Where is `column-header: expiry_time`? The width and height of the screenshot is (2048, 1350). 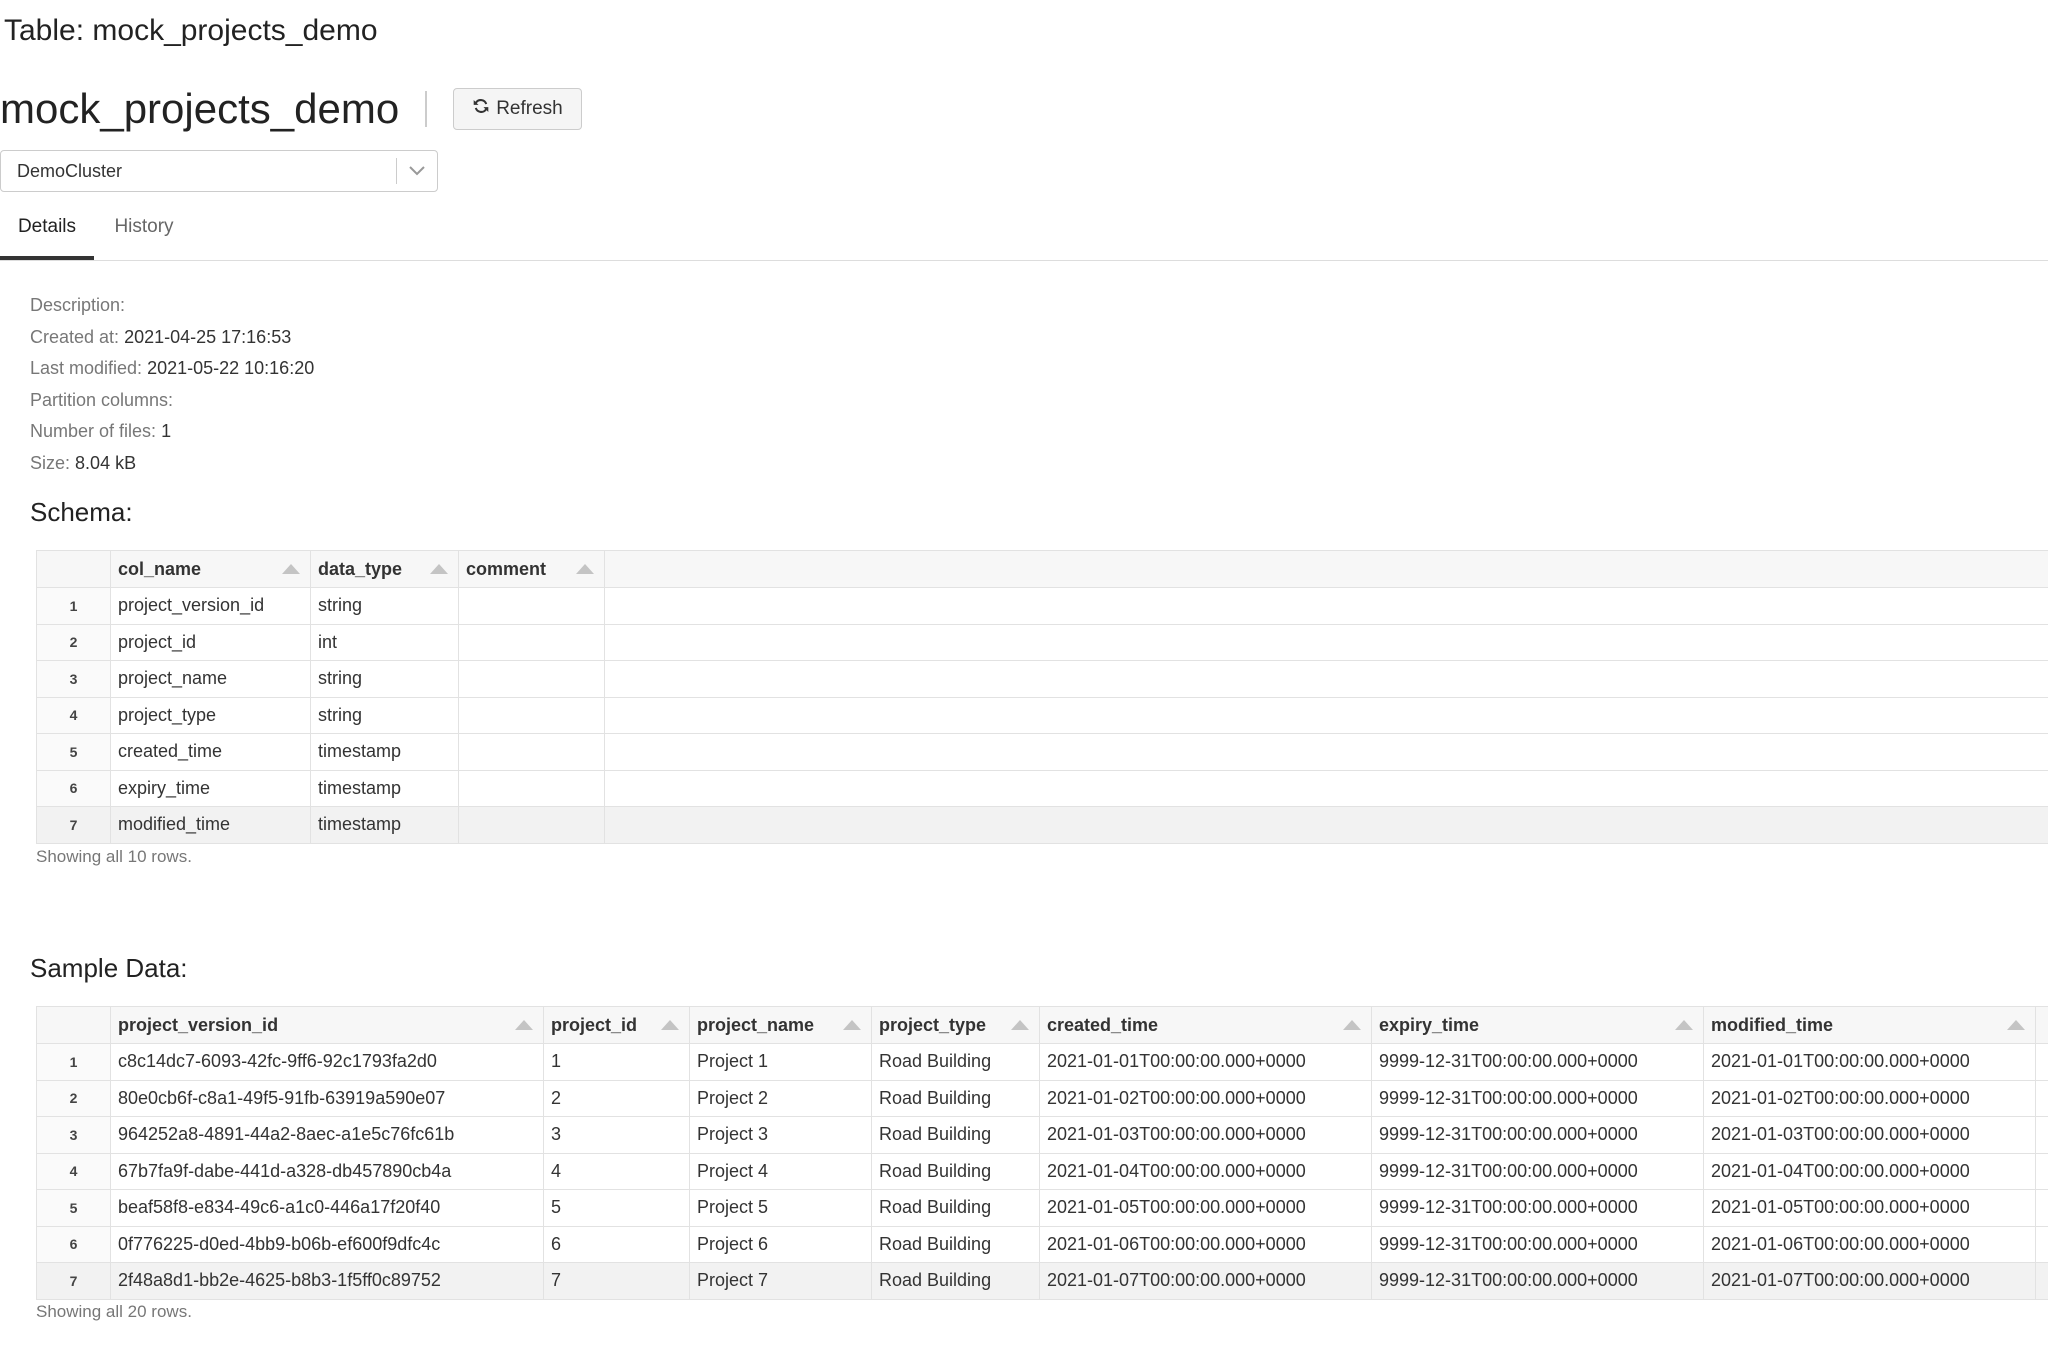
column-header: expiry_time is located at coordinates (1537, 1025).